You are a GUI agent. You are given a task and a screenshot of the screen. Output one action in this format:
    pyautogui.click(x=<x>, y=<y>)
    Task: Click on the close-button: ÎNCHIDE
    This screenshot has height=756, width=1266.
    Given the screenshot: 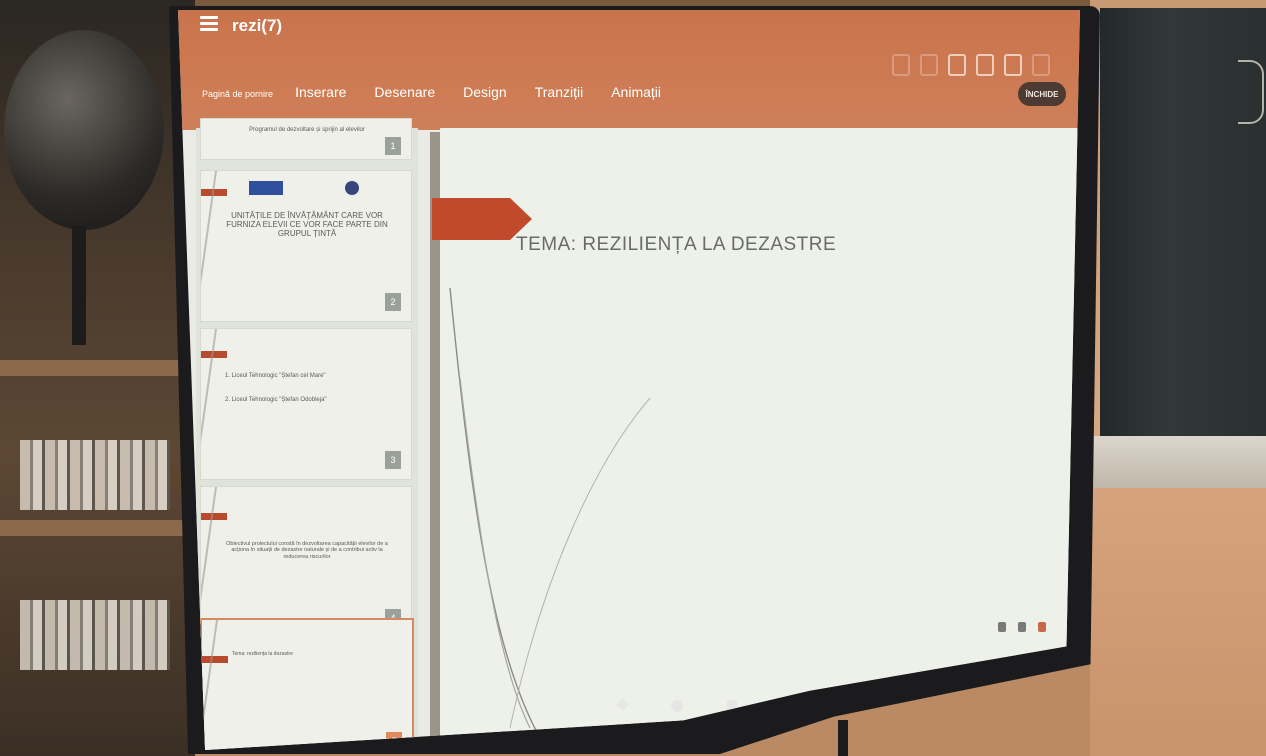 What is the action you would take?
    pyautogui.click(x=1042, y=94)
    